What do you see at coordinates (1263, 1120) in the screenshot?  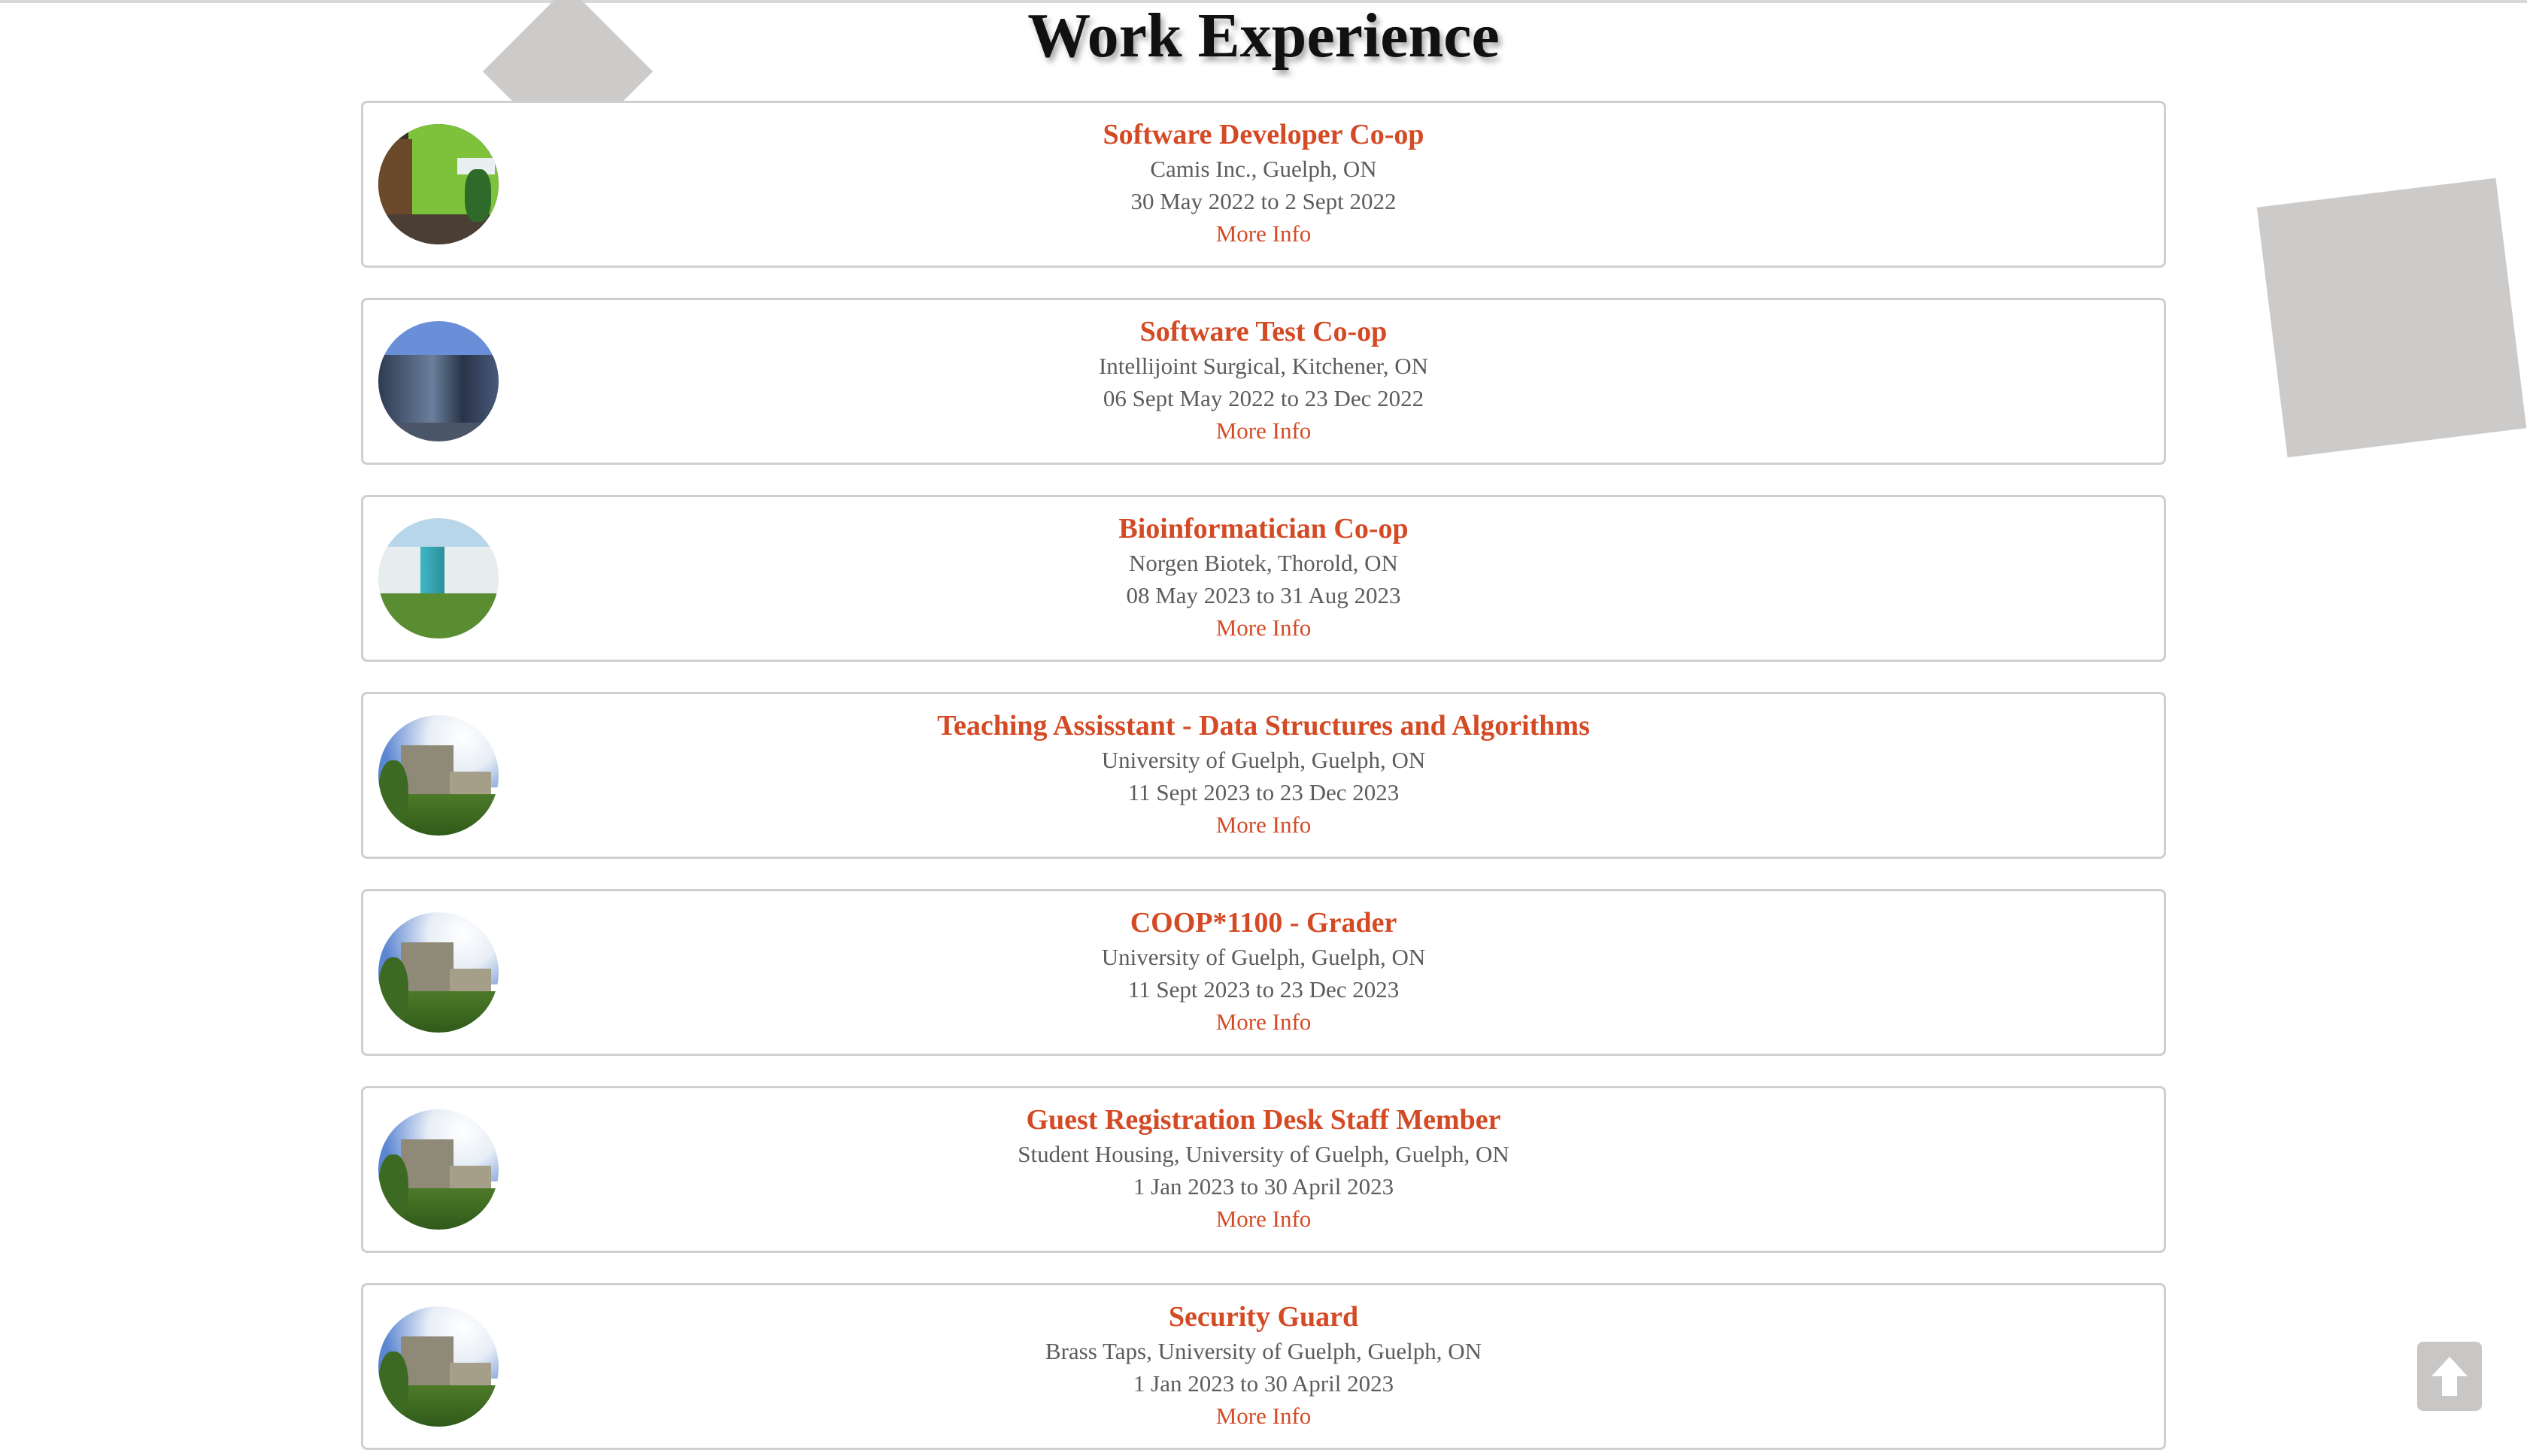 I see `job-title: Guest Registration Desk Staff Member` at bounding box center [1263, 1120].